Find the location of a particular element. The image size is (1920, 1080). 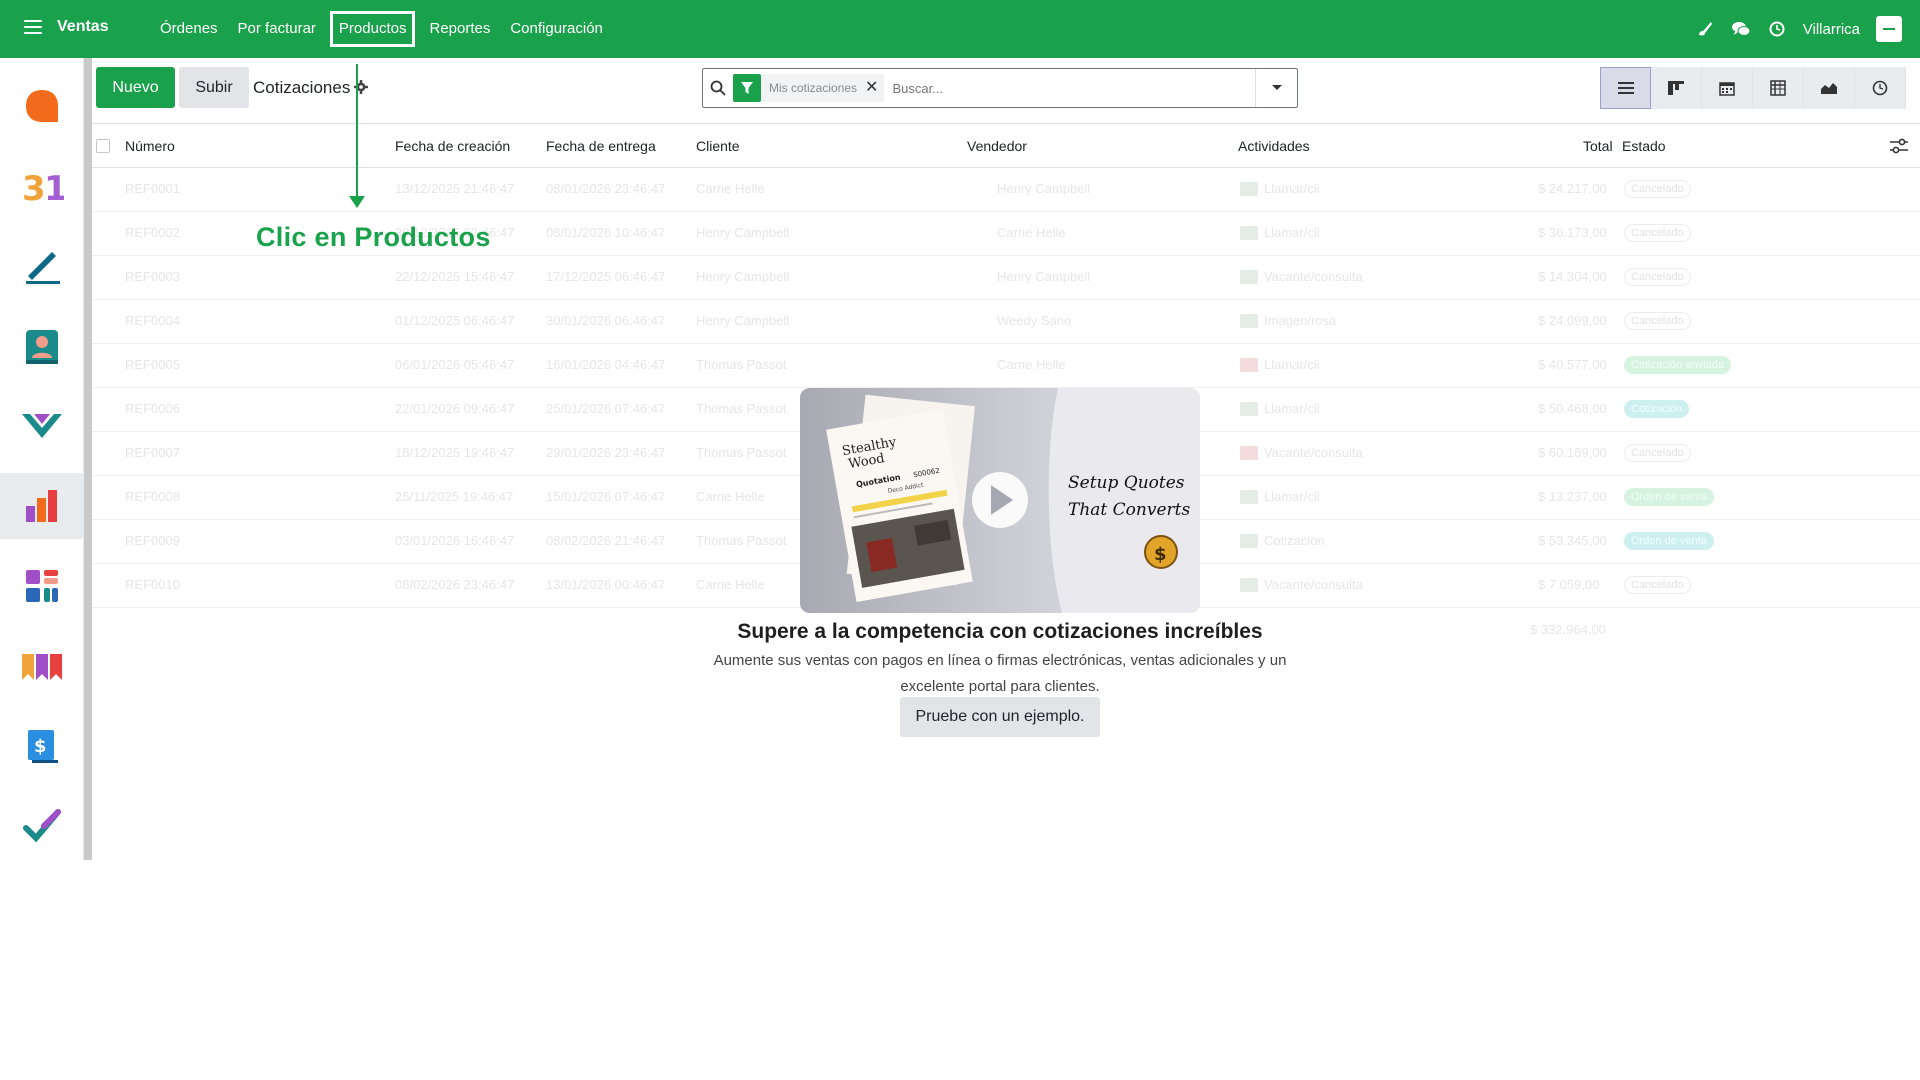

rail-scrollbar is located at coordinates (88, 459).